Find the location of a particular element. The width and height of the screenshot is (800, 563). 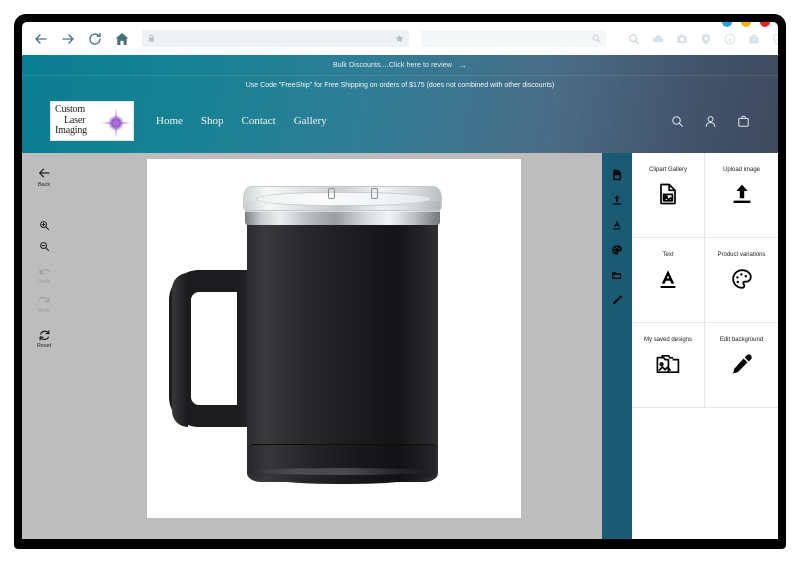

mug-base is located at coordinates (342, 464).